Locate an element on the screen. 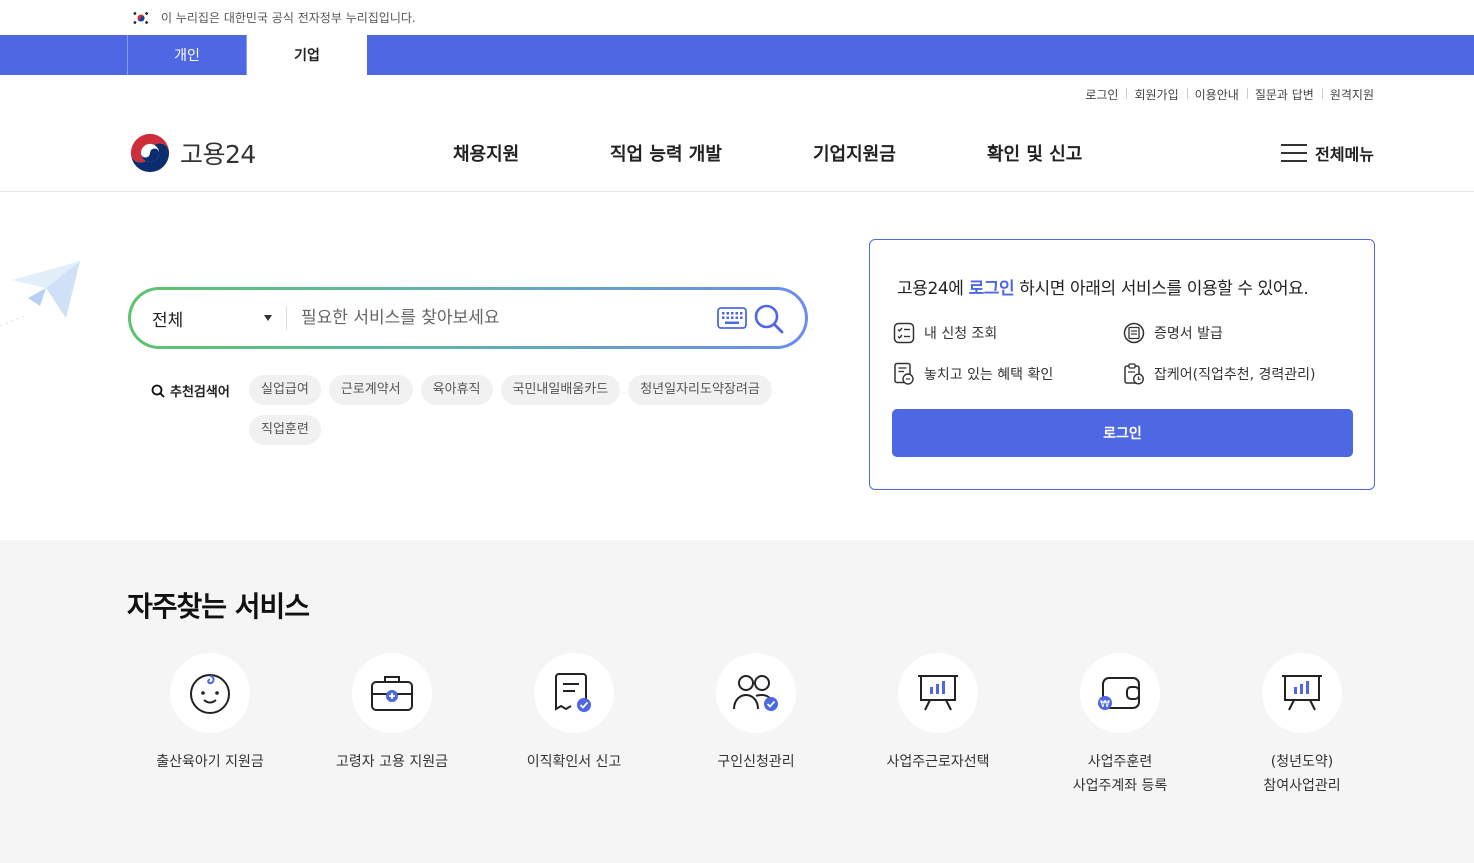 The height and width of the screenshot is (863, 1474). caret-down-icon is located at coordinates (268, 318).